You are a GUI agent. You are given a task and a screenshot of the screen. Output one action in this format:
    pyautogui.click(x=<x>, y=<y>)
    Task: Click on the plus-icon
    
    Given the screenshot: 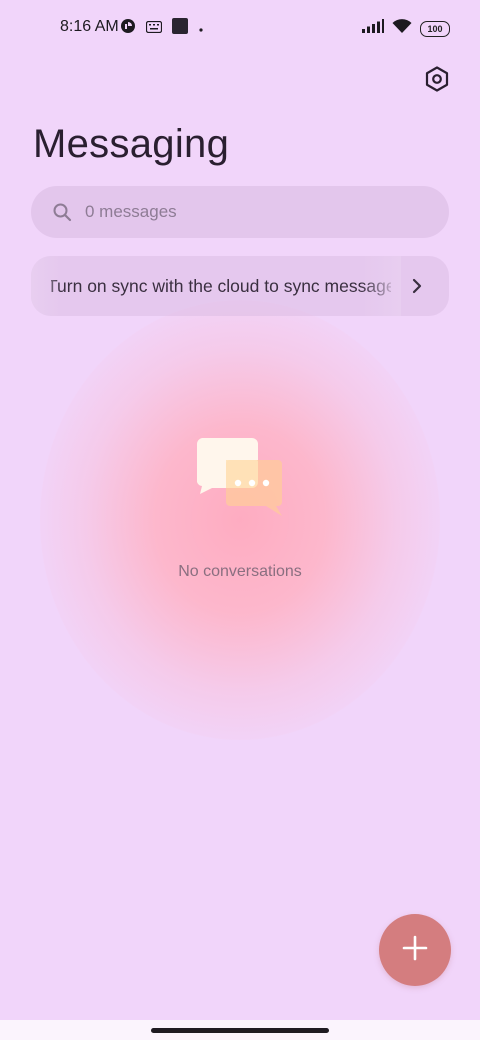 What is the action you would take?
    pyautogui.click(x=415, y=950)
    